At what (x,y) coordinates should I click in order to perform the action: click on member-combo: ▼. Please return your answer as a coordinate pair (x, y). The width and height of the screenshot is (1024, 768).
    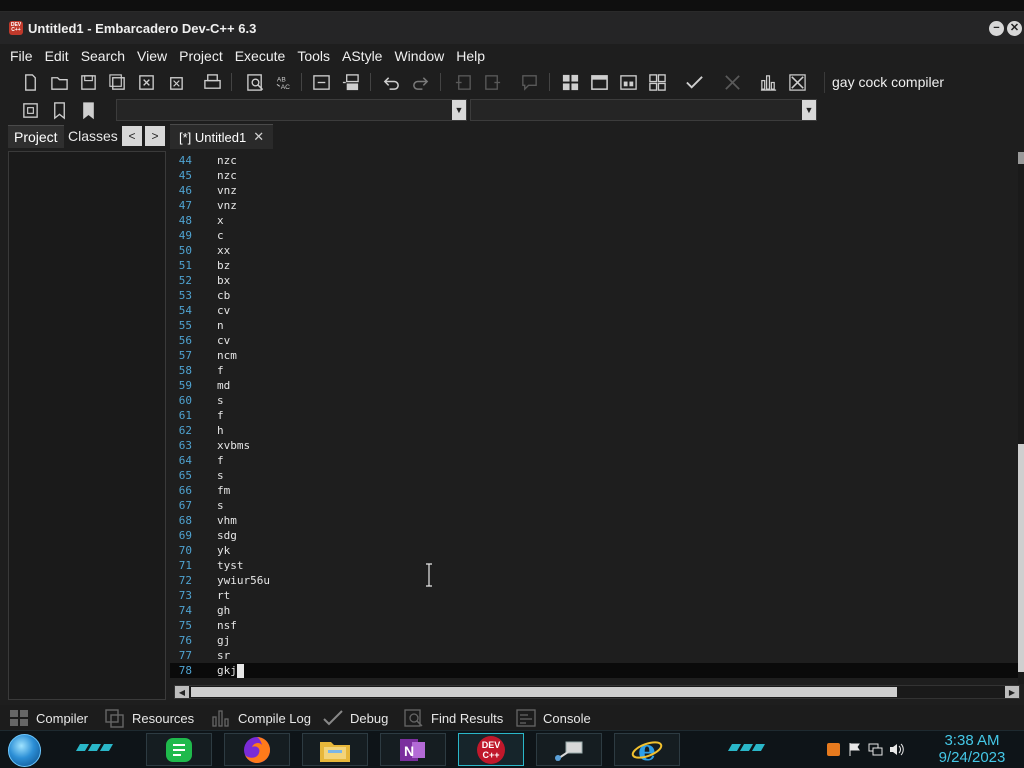
    Looking at the image, I should click on (643, 110).